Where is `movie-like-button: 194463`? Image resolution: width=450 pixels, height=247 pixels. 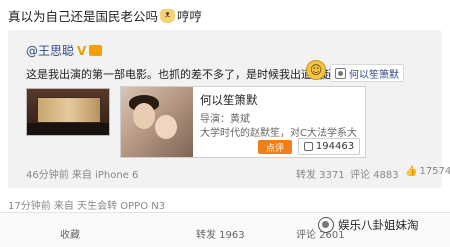 movie-like-button: 194463 is located at coordinates (329, 146).